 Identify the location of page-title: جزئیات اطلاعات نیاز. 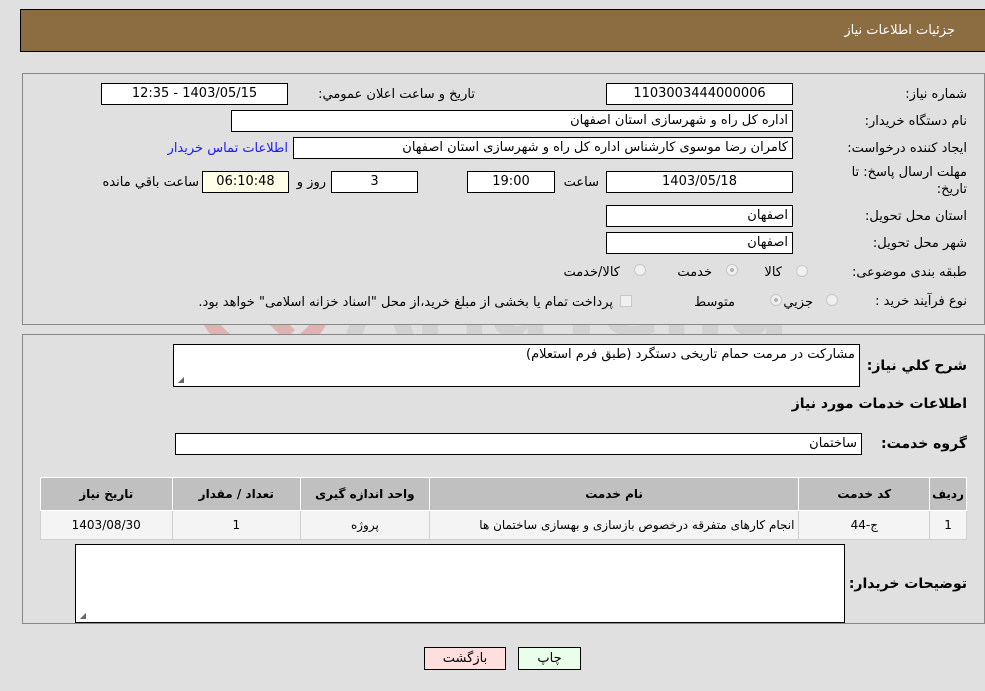
(899, 30).